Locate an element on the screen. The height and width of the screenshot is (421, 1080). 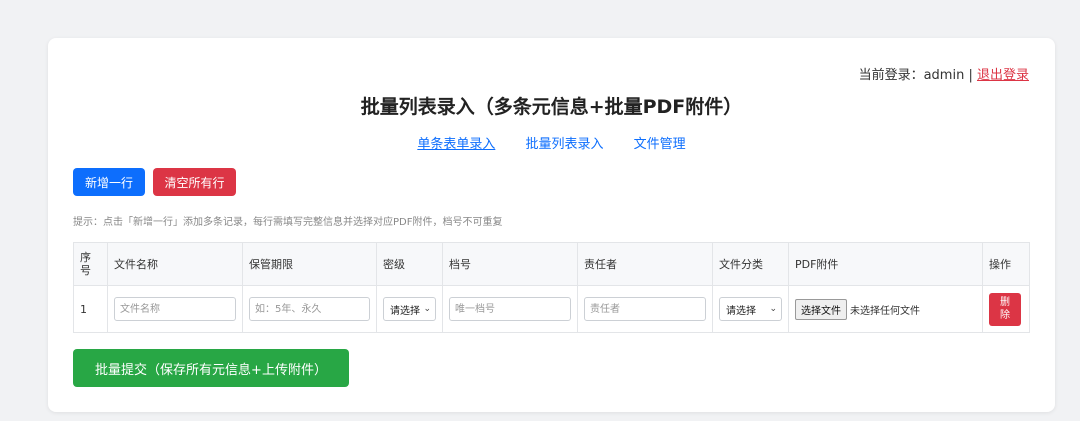
secret-level-select: 请选择 ⌄ is located at coordinates (409, 309).